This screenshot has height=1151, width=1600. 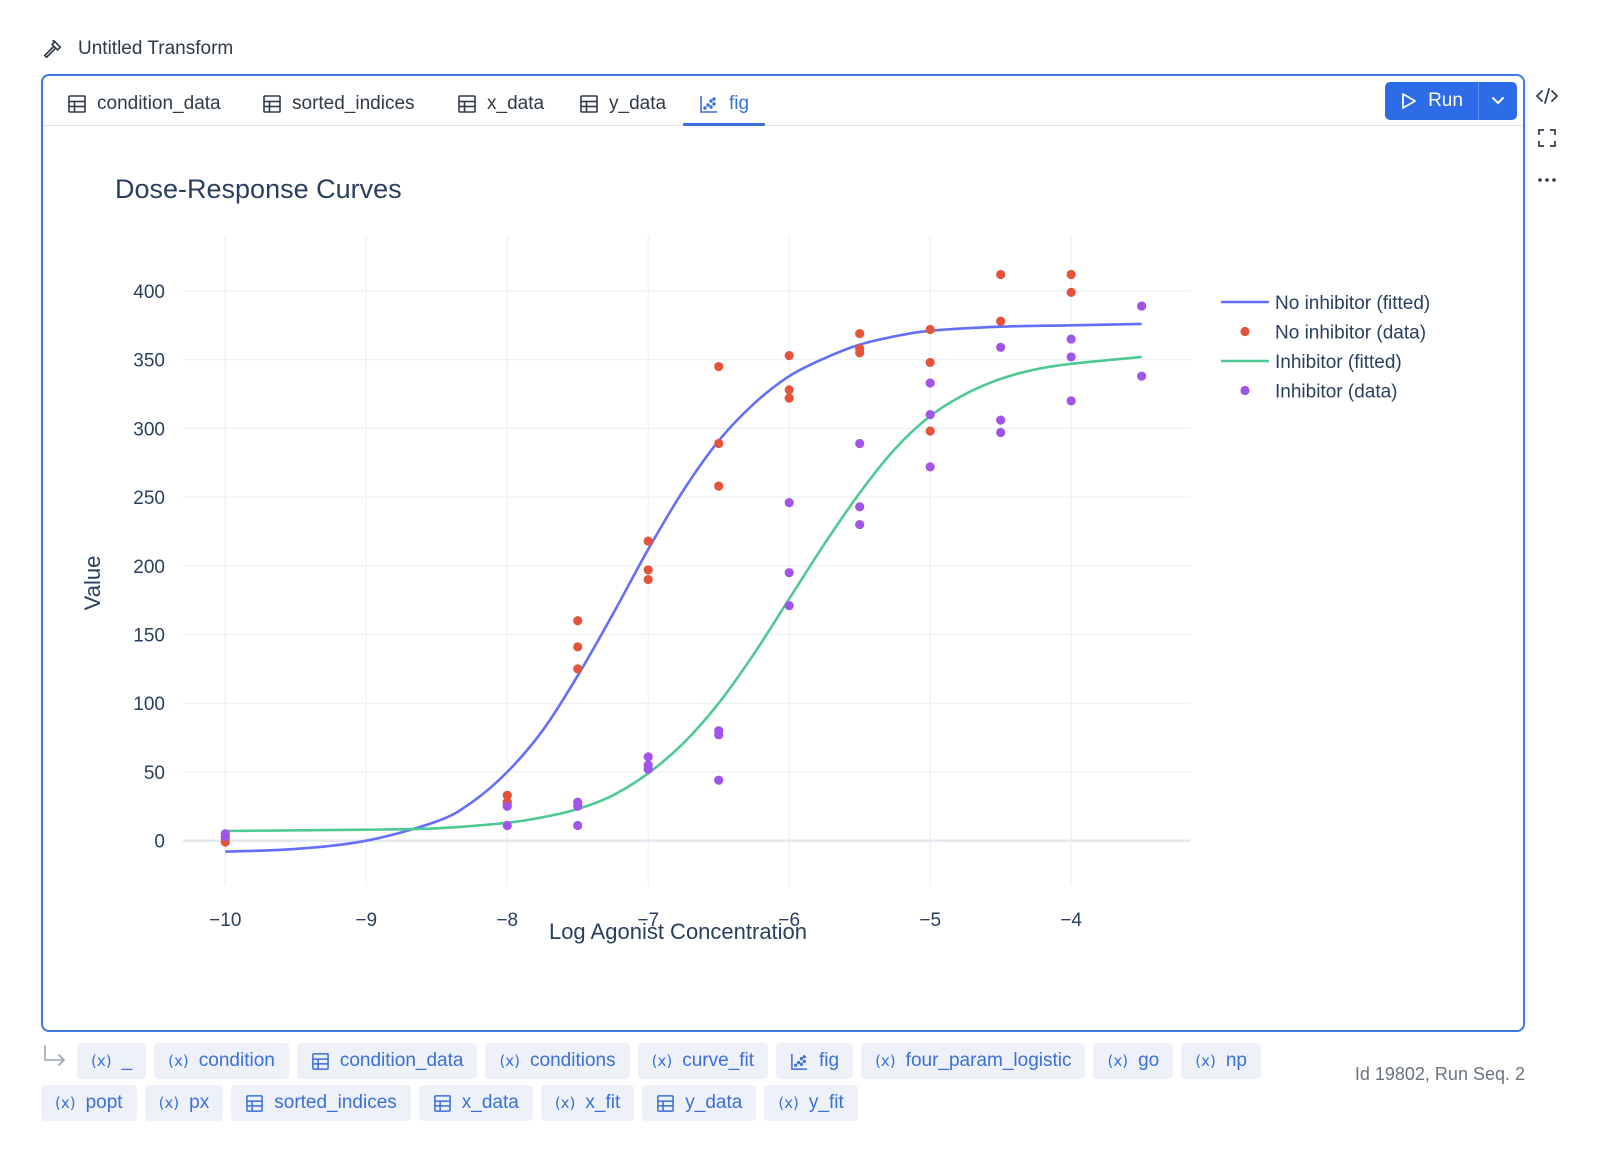 I want to click on variable-chip-label: y_fit, so click(x=826, y=1102).